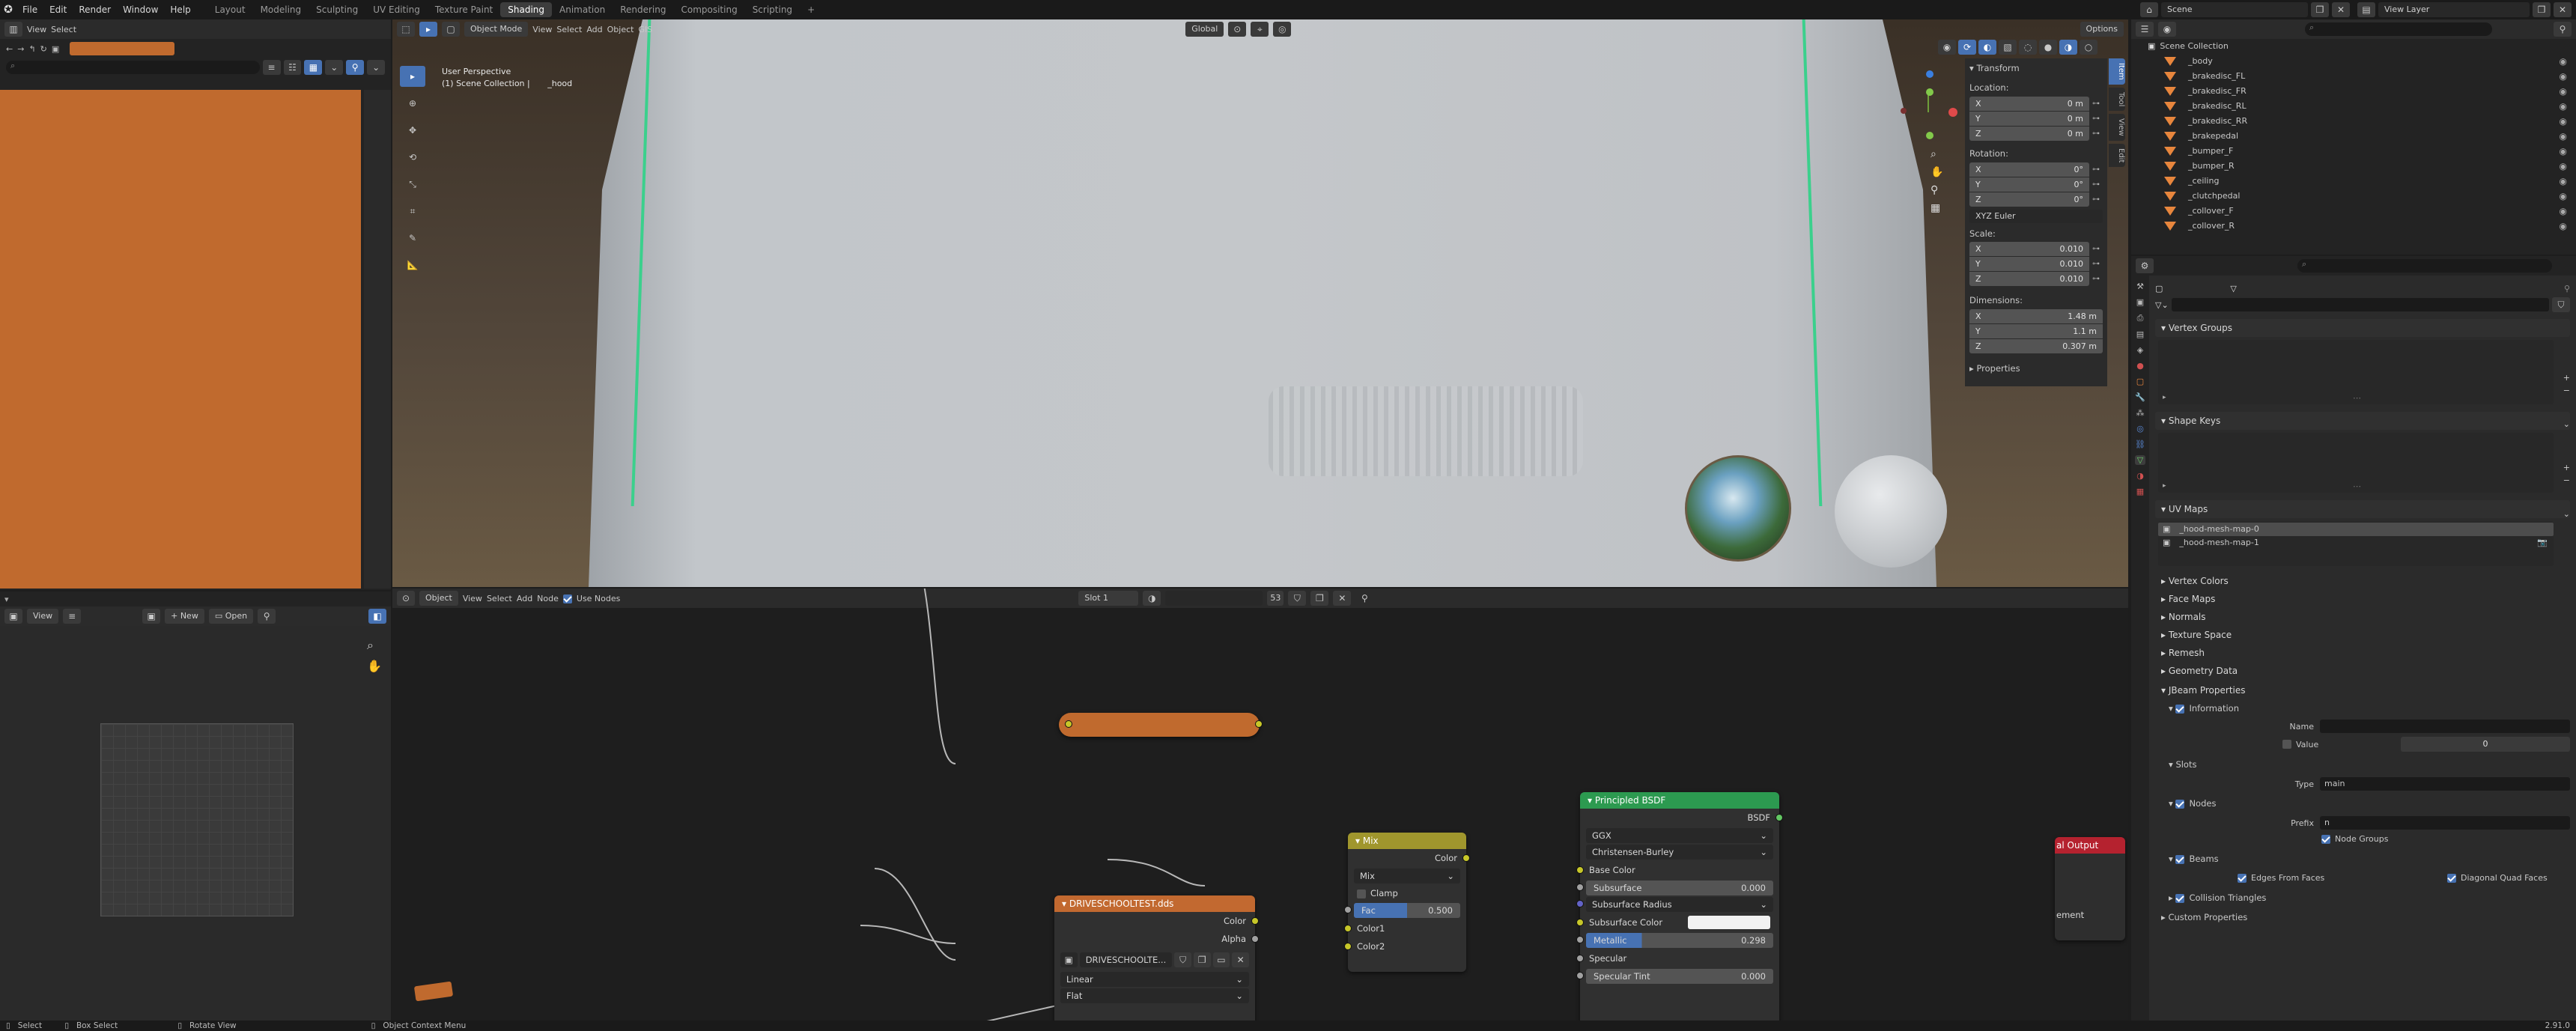 This screenshot has width=2576, height=1031. I want to click on editor-type-icon: ▣, so click(13, 616).